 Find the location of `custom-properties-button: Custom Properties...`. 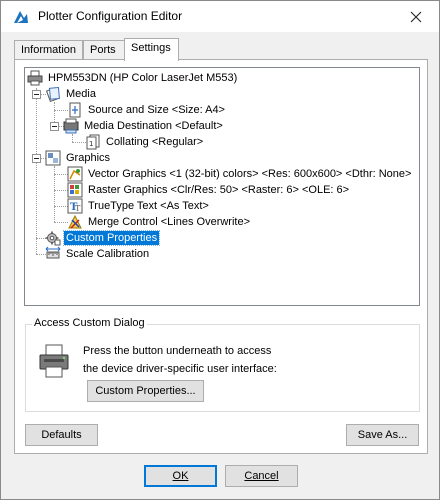

custom-properties-button: Custom Properties... is located at coordinates (145, 391).